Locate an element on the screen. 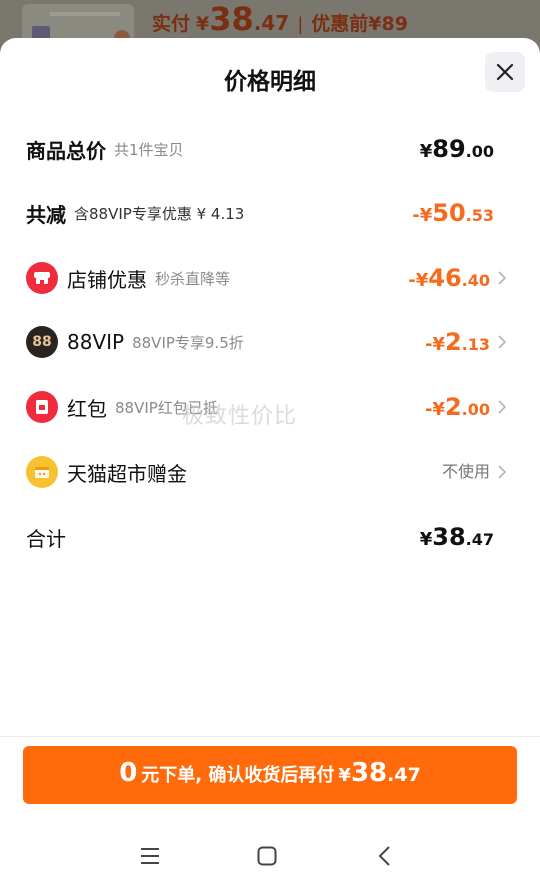 Image resolution: width=540 pixels, height=889 pixels. goods-total-amount: ¥ 89 .00 is located at coordinates (457, 149).